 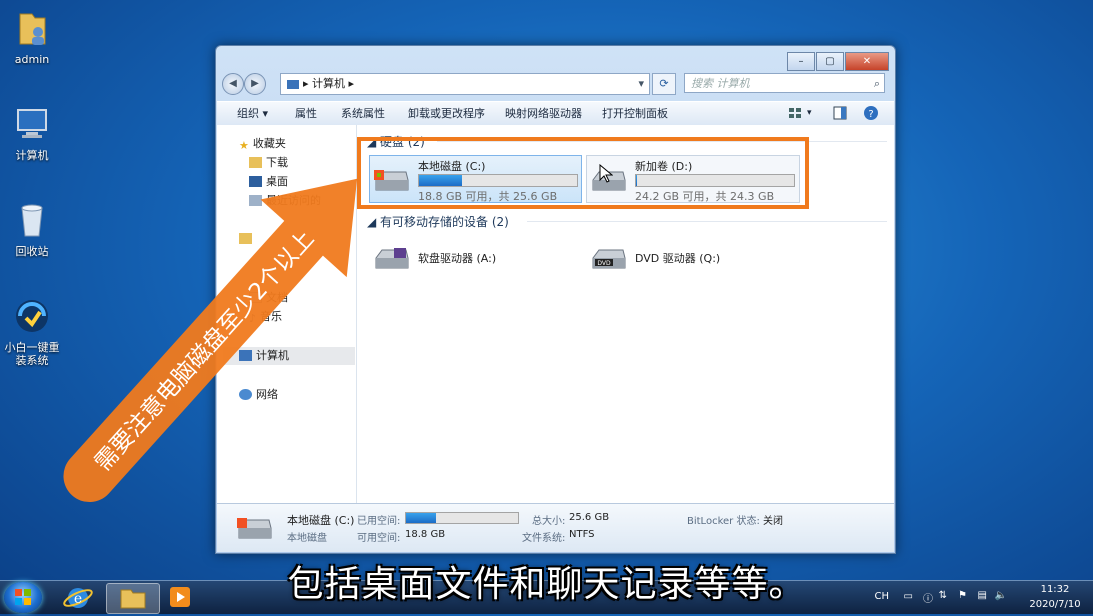 I want to click on desktop-icon-admin: admin, so click(x=32, y=37).